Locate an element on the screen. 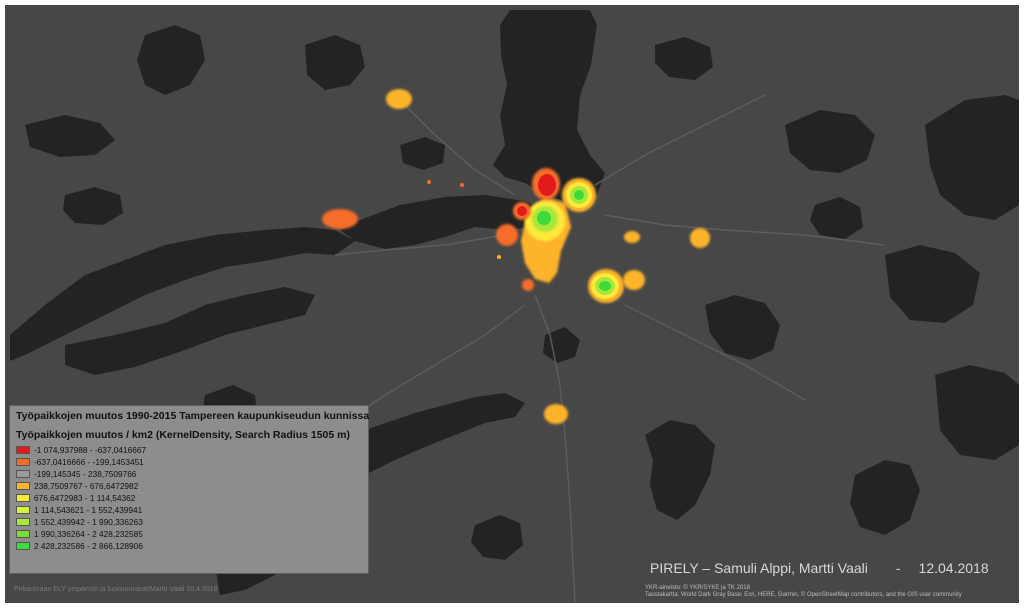  legend-item: 676,6472983 - 1 114,54362 is located at coordinates (189, 498).